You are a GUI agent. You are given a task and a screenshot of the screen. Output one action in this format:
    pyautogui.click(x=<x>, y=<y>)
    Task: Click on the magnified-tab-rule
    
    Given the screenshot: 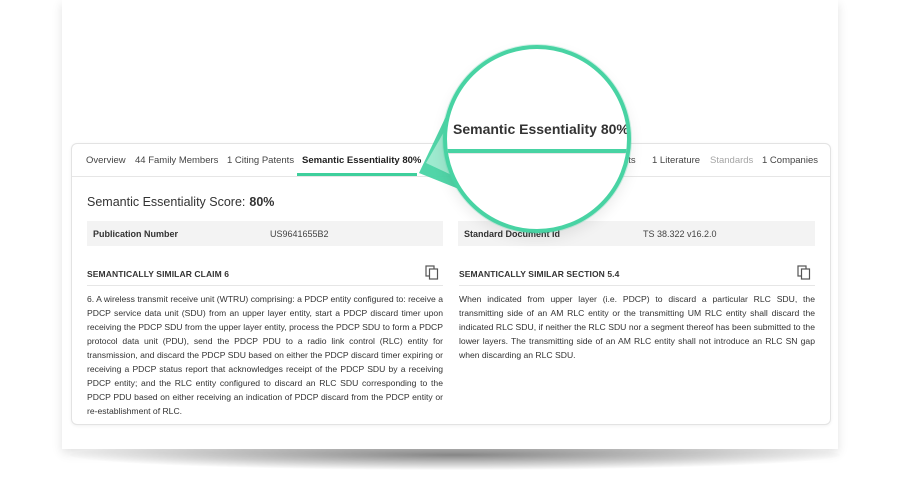 What is the action you would take?
    pyautogui.click(x=537, y=153)
    